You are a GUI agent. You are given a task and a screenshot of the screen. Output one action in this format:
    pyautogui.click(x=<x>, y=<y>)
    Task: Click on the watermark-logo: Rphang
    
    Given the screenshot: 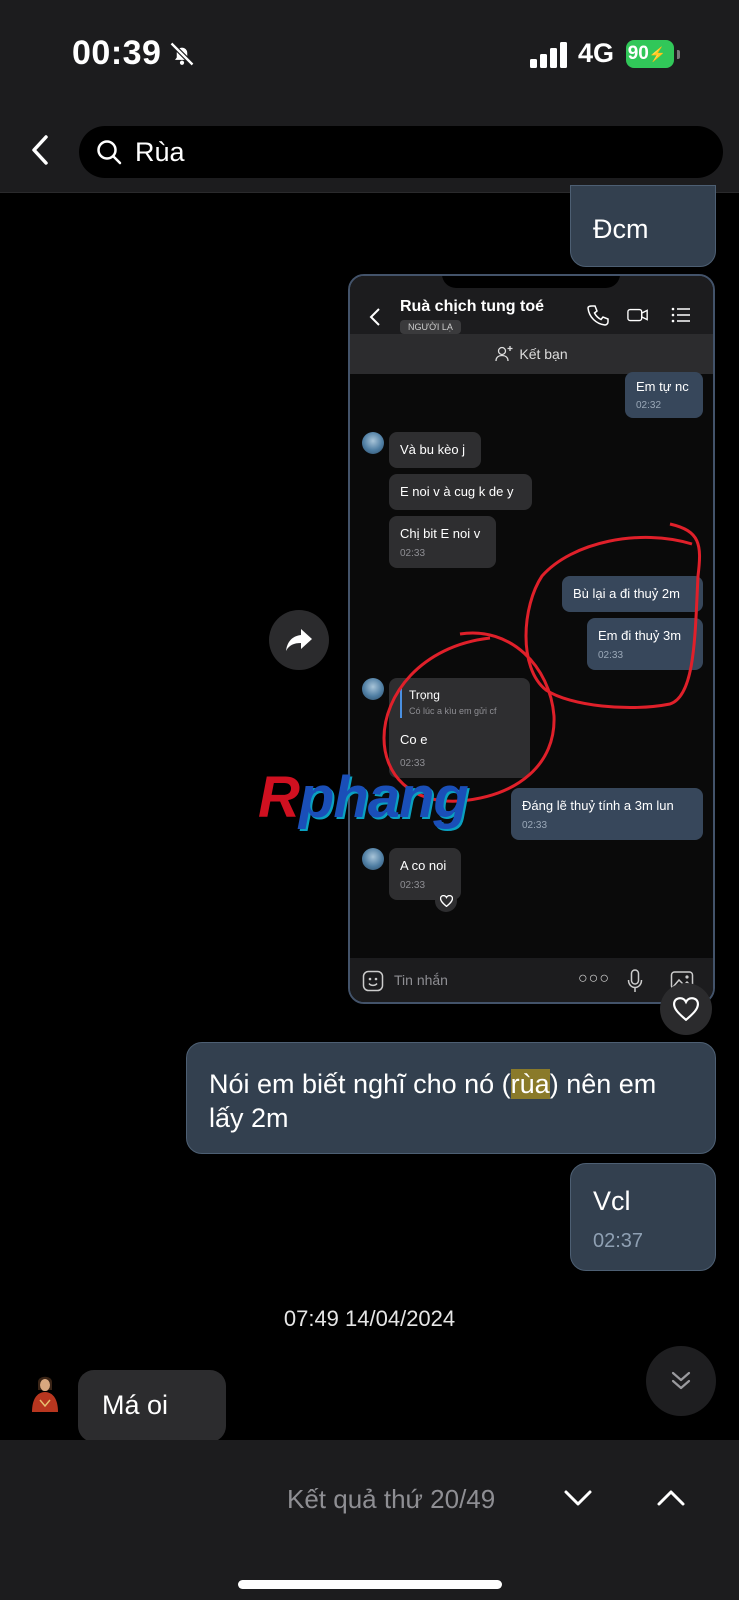 What is the action you would take?
    pyautogui.click(x=363, y=797)
    